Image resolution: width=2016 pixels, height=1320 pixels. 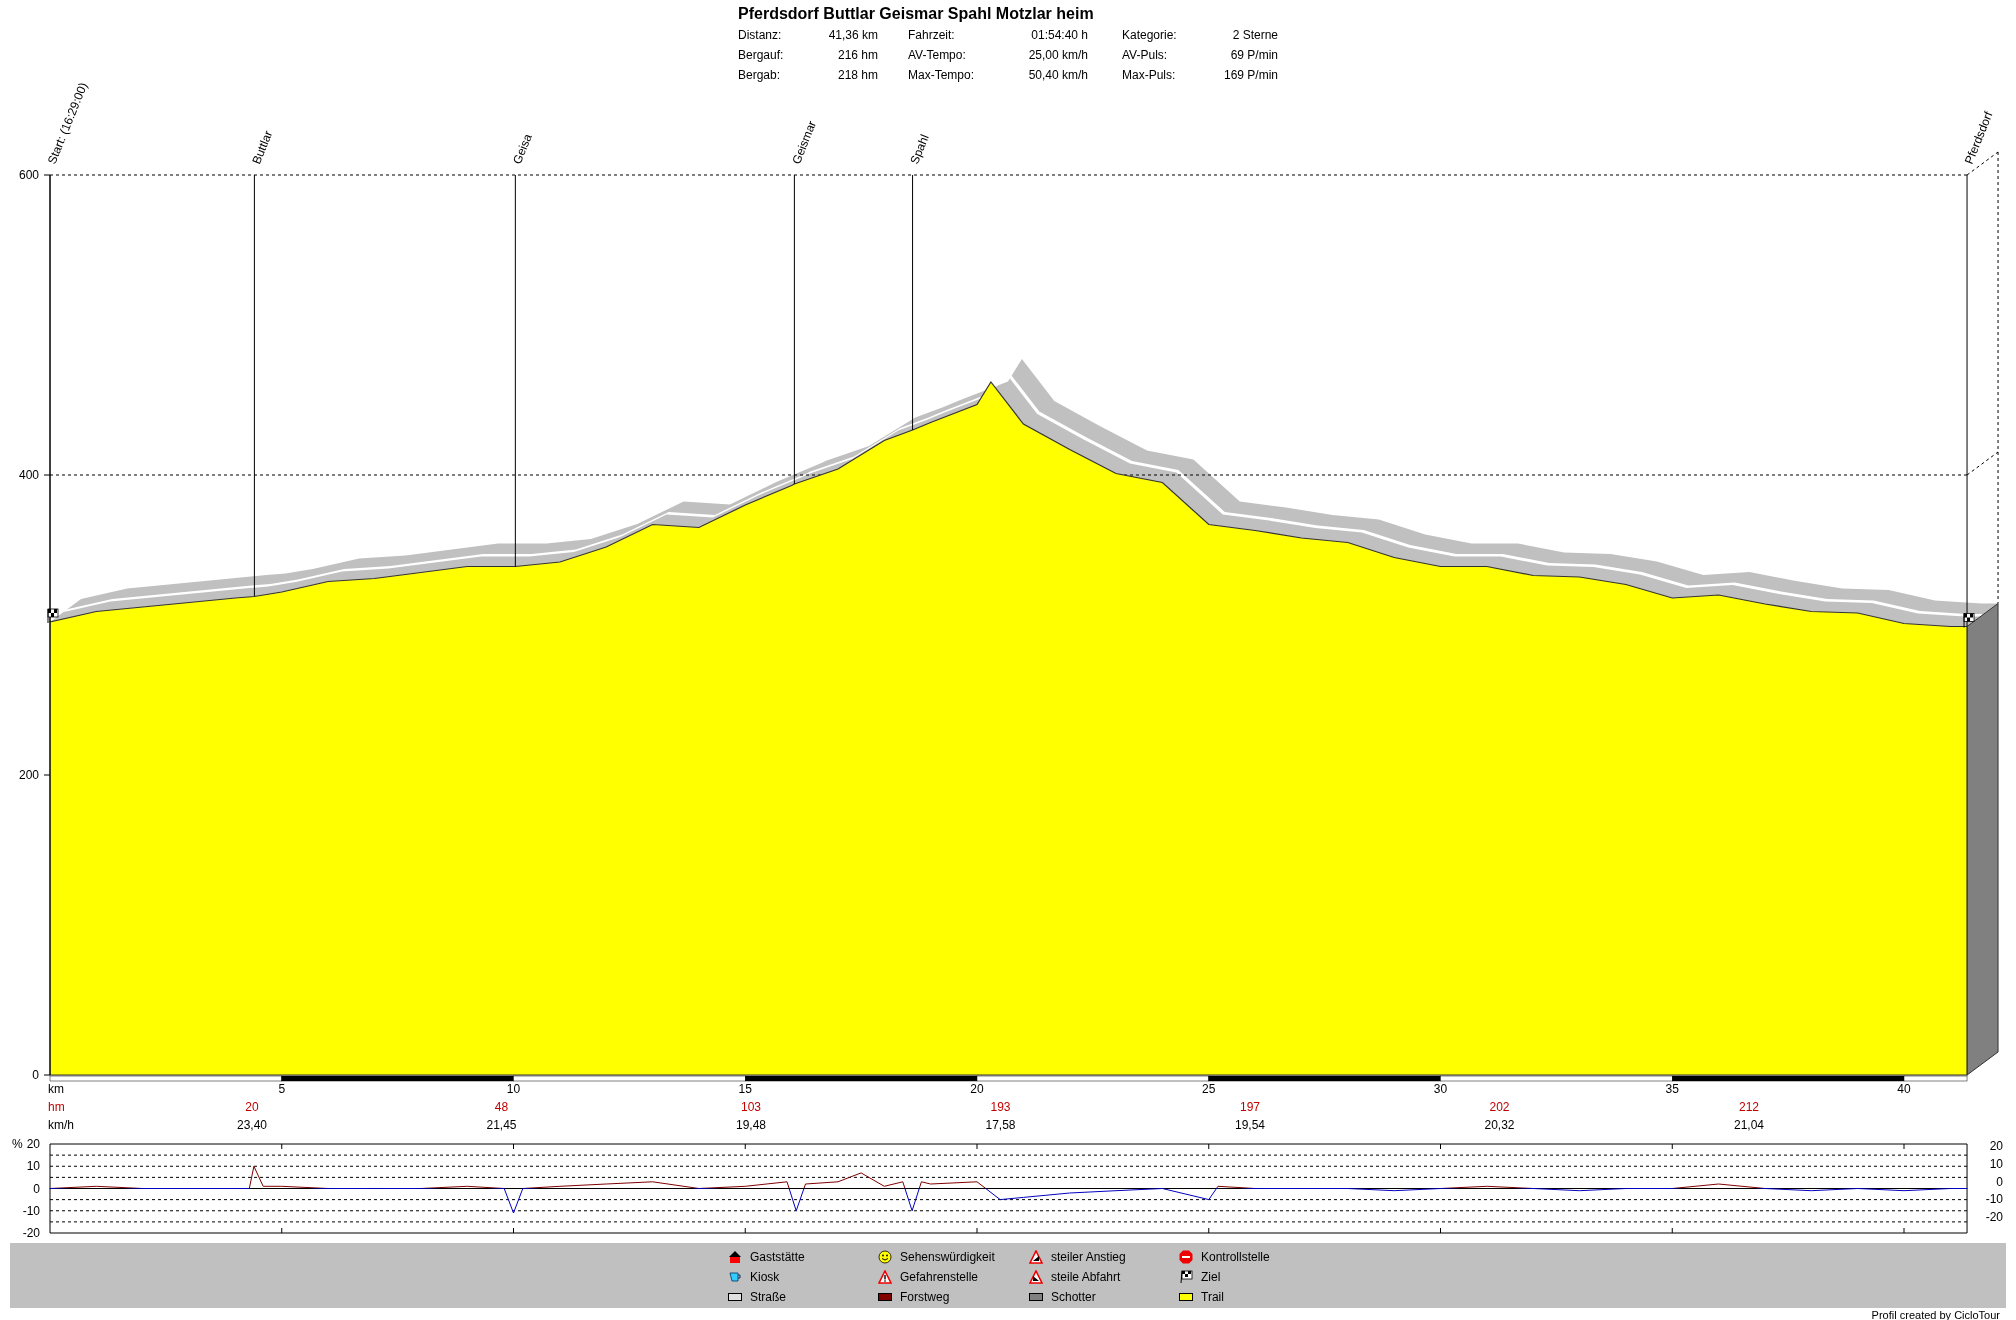 What do you see at coordinates (939, 1277) in the screenshot?
I see `legend-label: Gefahrenstelle` at bounding box center [939, 1277].